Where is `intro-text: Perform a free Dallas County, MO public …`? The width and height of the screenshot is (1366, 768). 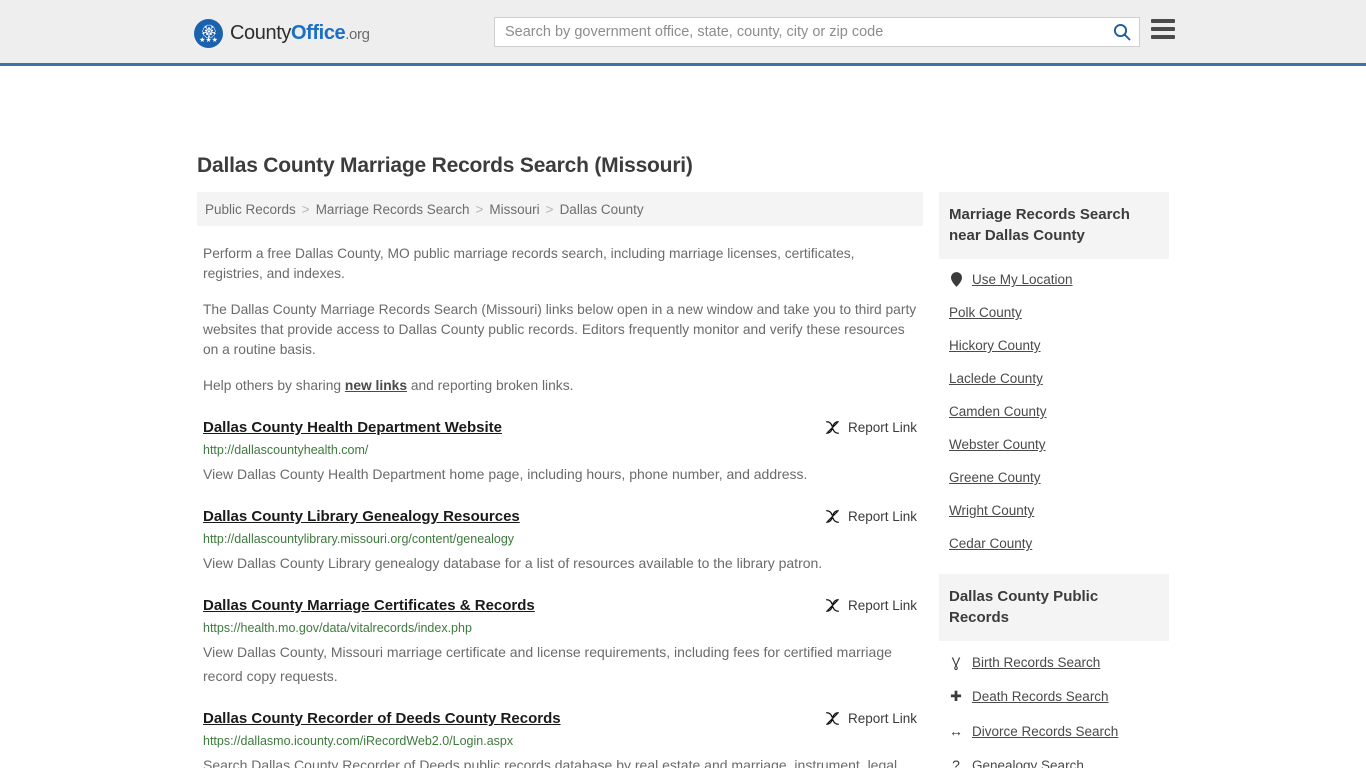
intro-text: Perform a free Dallas County, MO public … is located at coordinates (560, 320).